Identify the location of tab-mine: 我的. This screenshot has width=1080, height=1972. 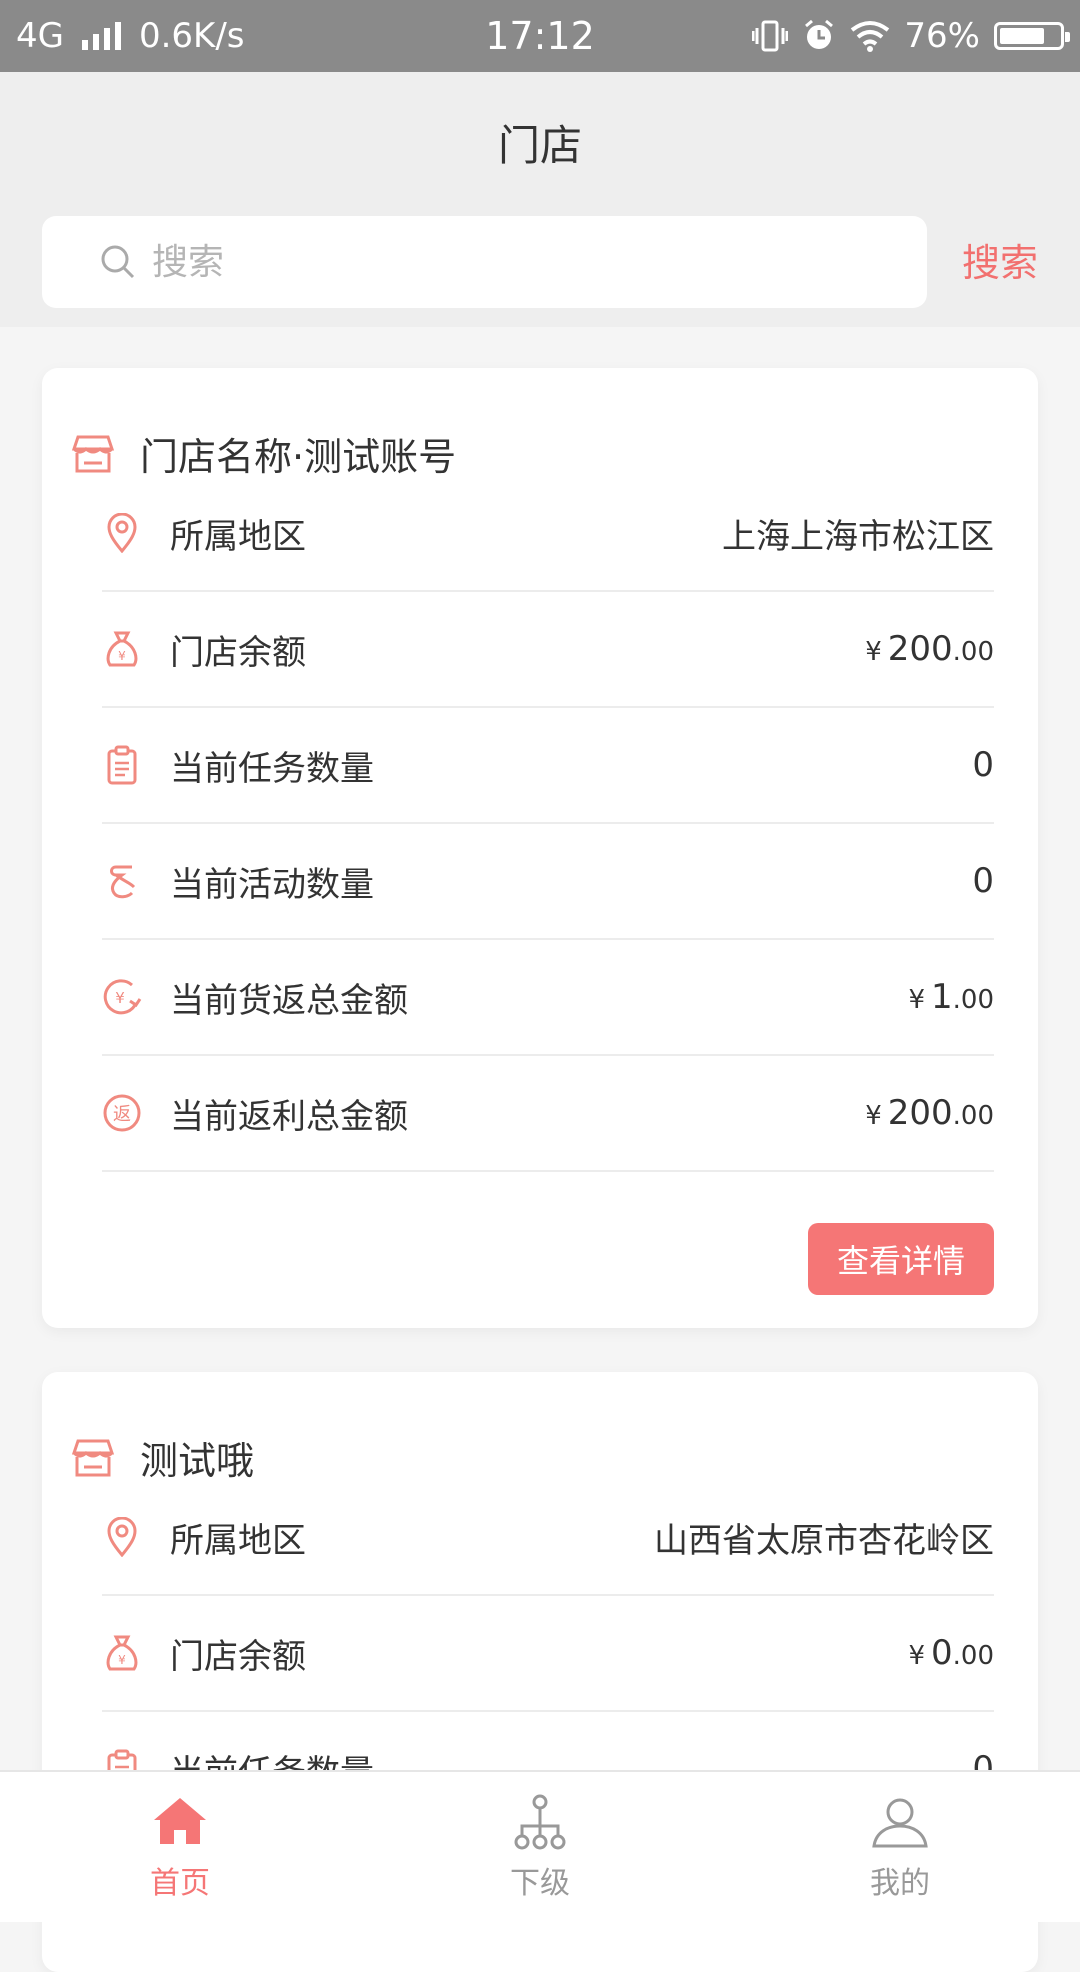
(900, 1847).